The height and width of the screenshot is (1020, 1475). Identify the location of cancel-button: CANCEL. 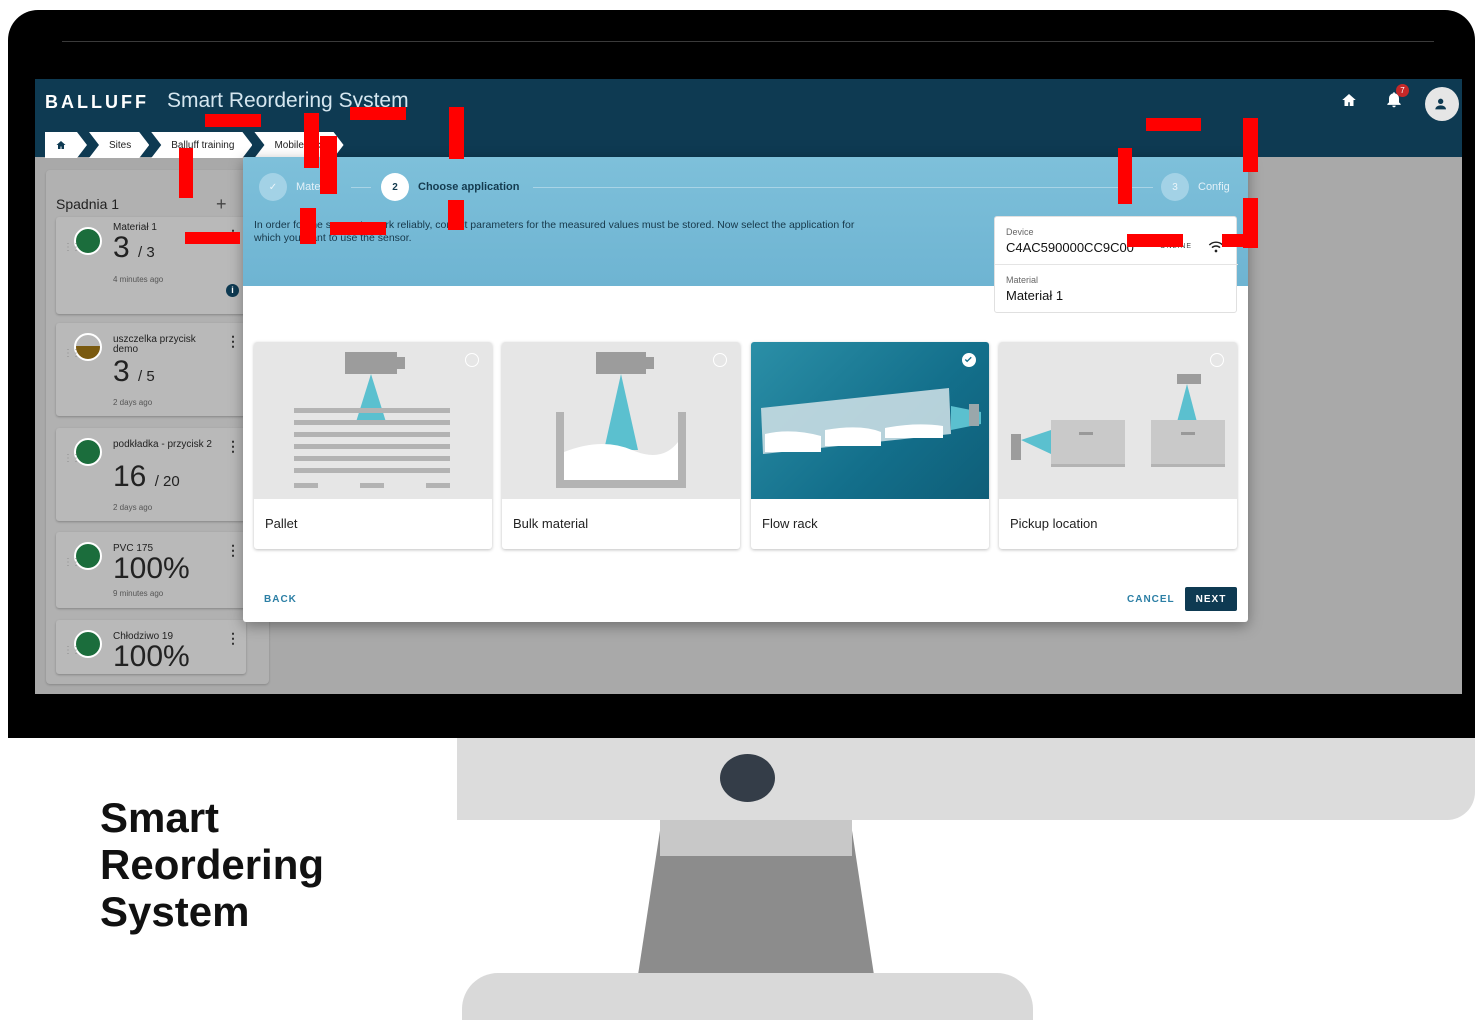
(1151, 599).